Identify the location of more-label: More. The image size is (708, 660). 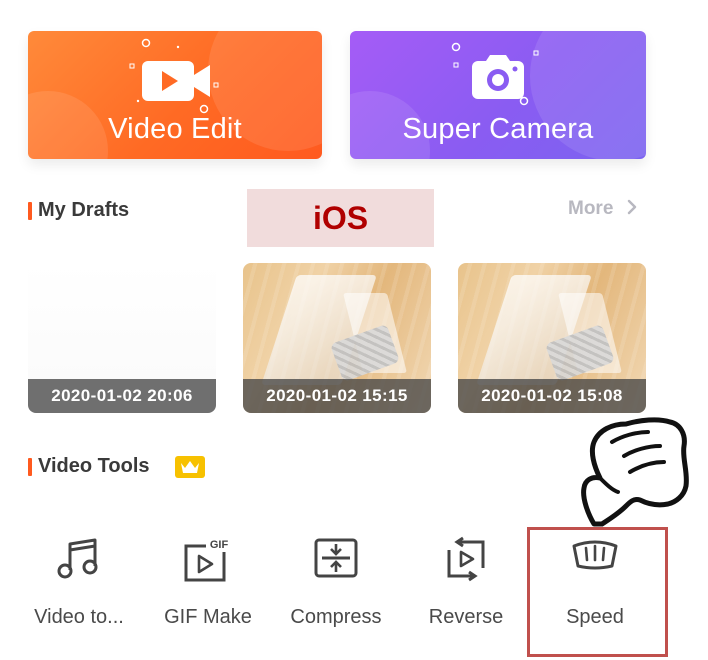
(591, 208).